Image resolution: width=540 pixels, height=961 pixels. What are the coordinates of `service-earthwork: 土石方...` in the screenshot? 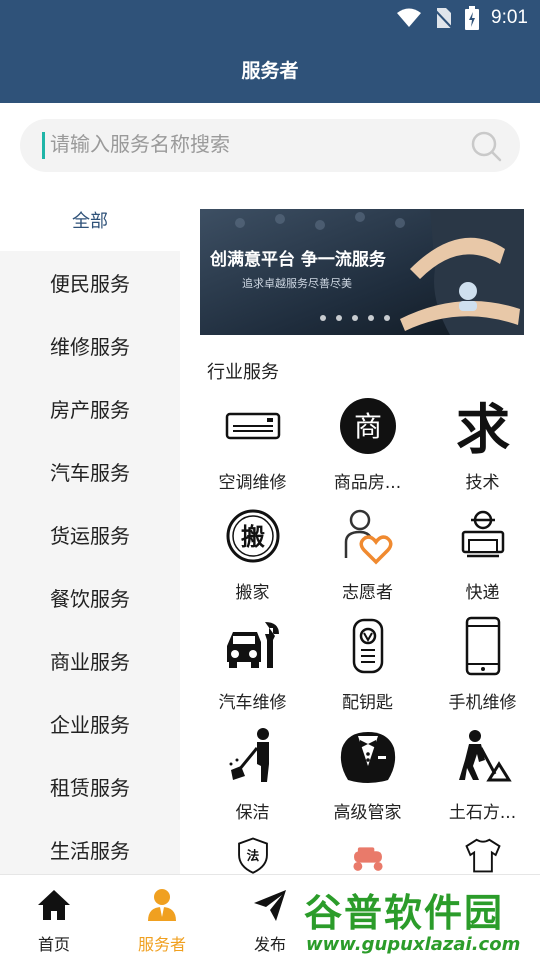 It's located at (482, 775).